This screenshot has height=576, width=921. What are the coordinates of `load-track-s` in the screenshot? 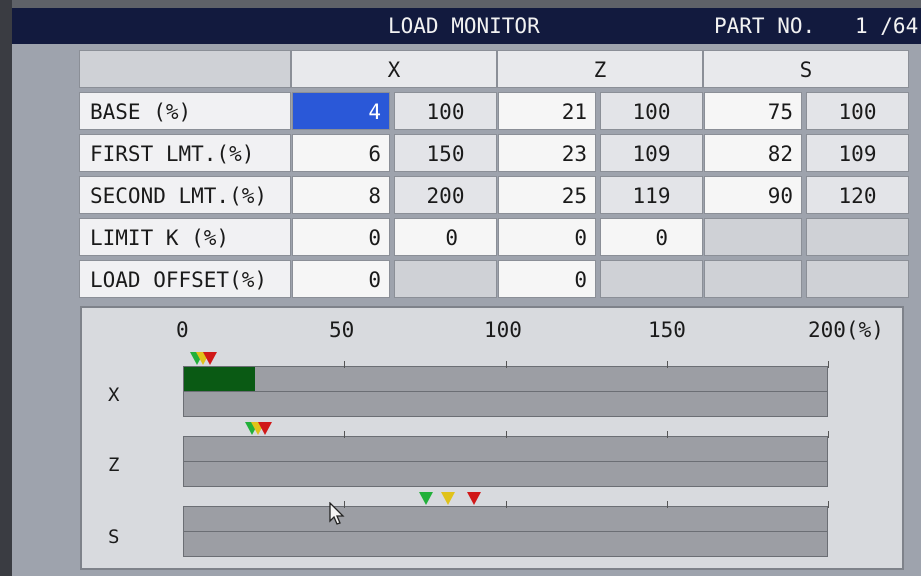 It's located at (506, 524).